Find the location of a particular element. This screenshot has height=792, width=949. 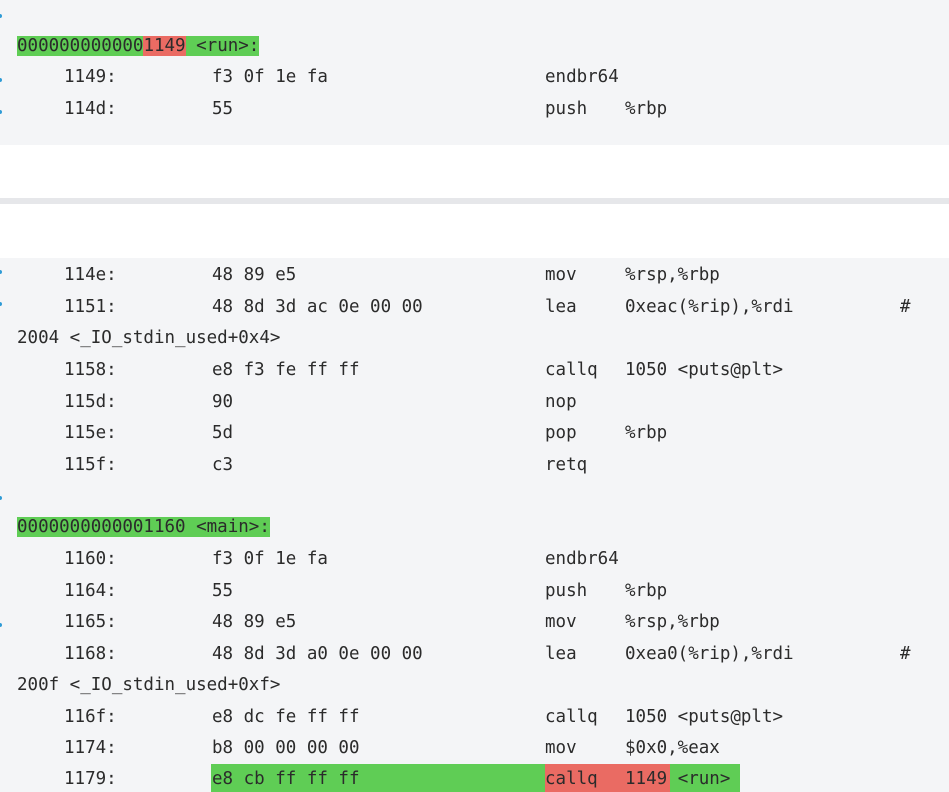

call-target-address: 1149 is located at coordinates (646, 779).